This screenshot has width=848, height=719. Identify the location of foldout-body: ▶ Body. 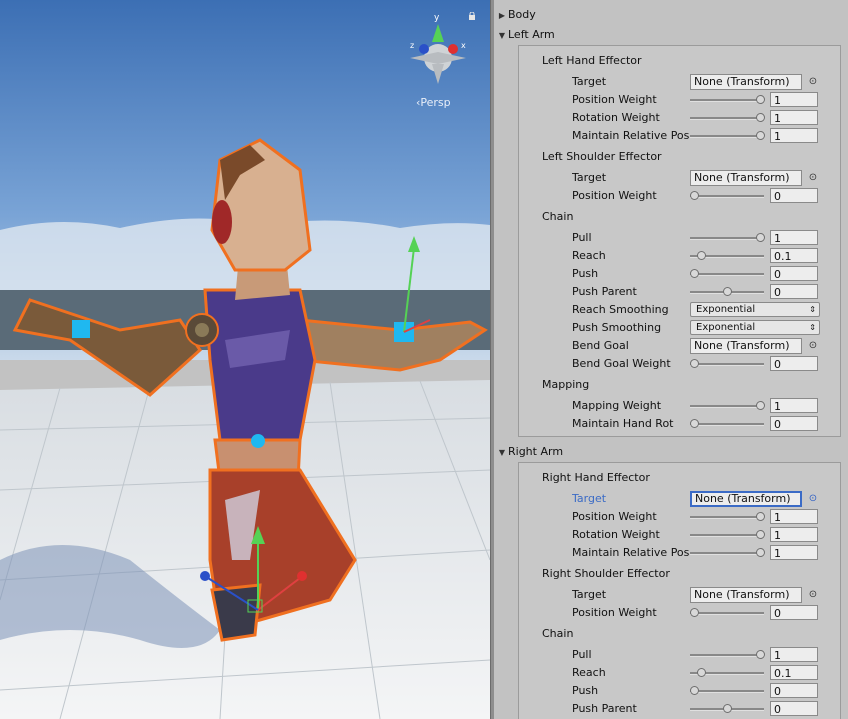
(516, 15).